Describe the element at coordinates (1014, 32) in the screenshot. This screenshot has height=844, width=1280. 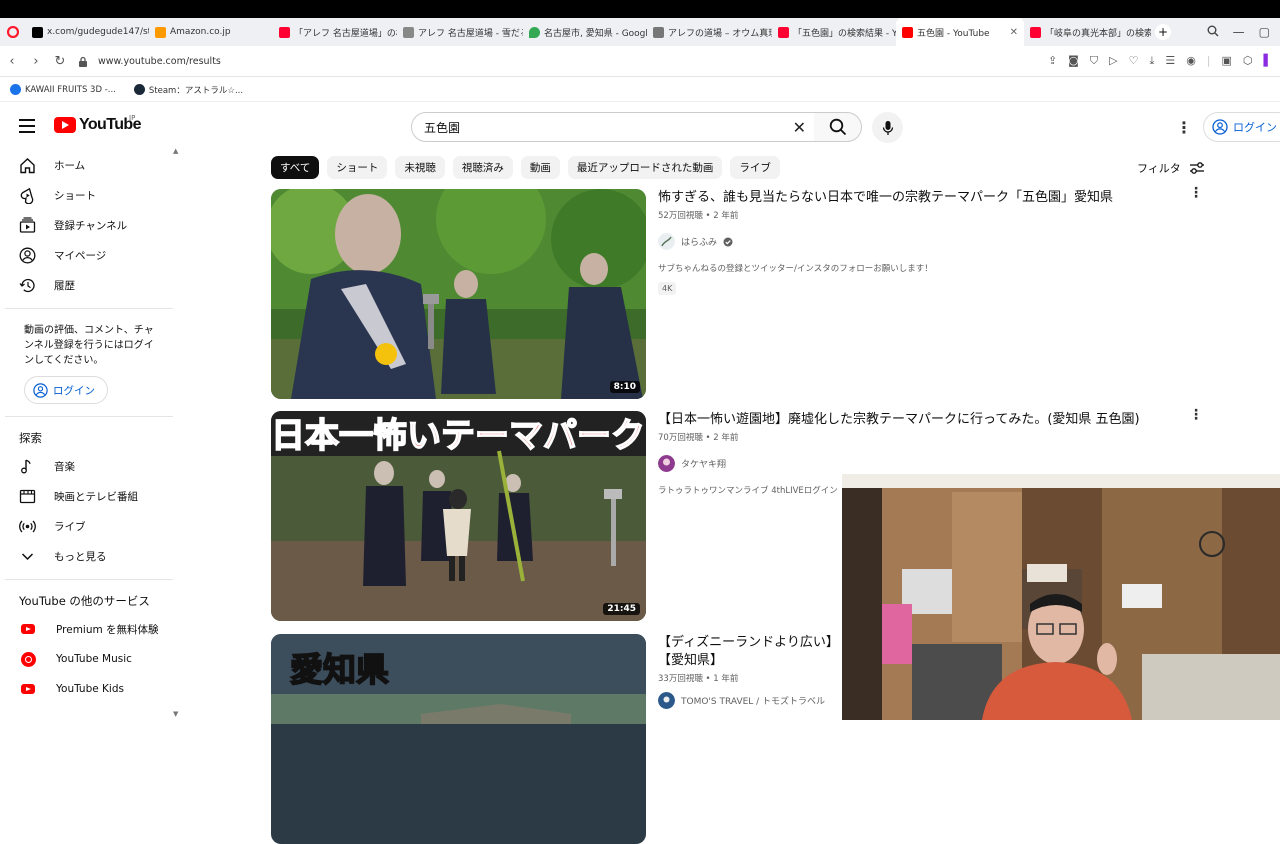
I see `close-tab-icon: ✕` at that location.